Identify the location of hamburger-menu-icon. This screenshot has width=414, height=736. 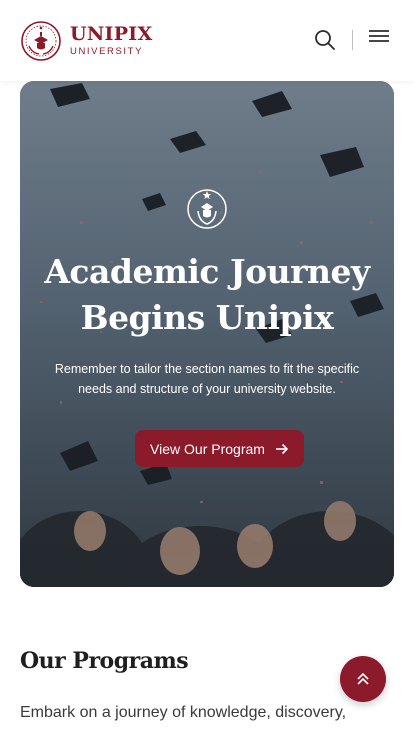
(379, 38).